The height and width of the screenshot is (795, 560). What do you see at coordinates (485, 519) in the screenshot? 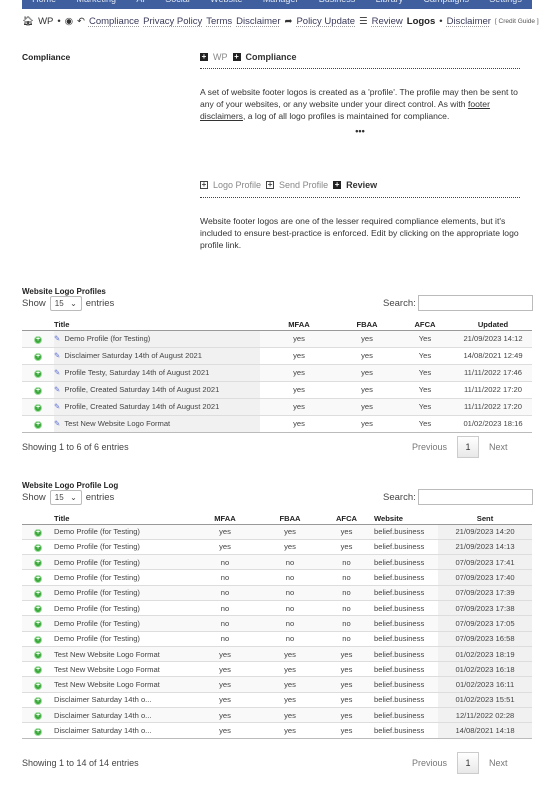
I see `col-sent: Sent` at bounding box center [485, 519].